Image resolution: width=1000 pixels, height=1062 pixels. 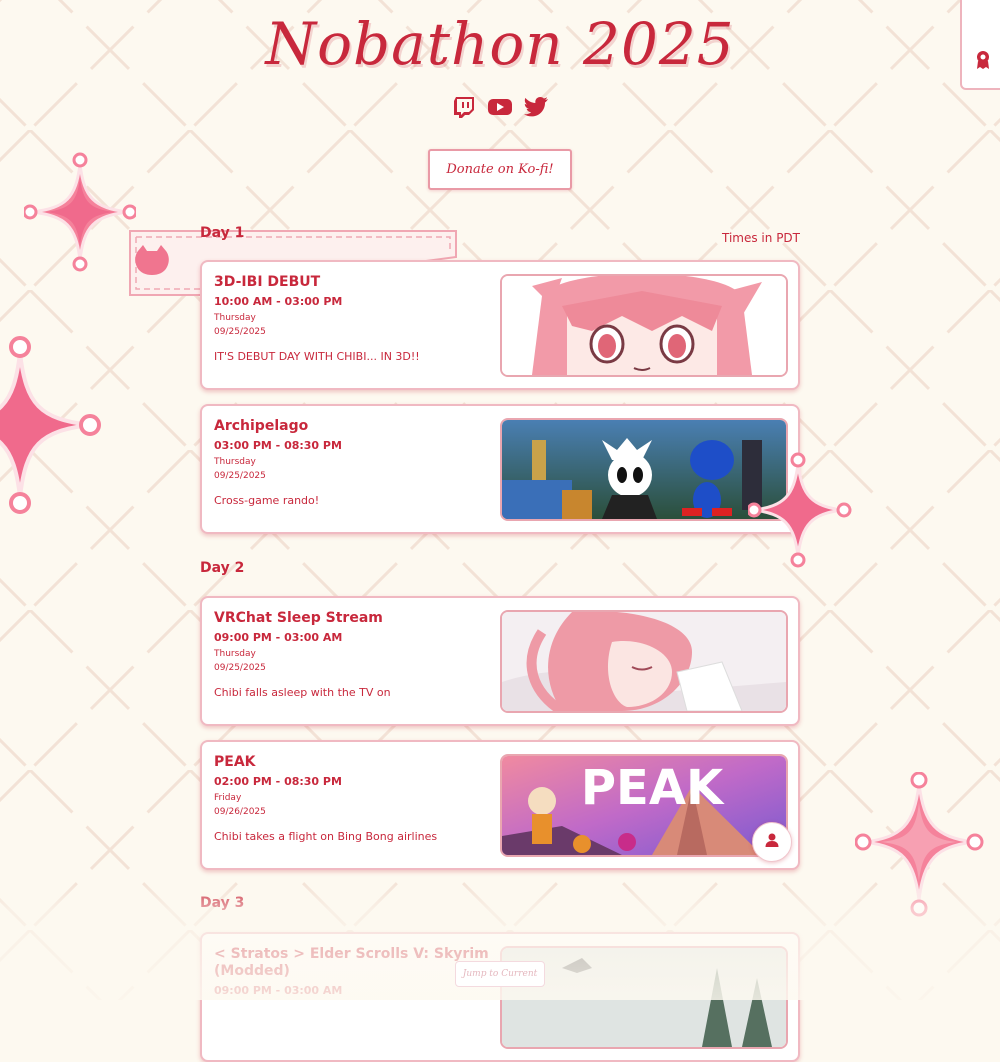 I want to click on event-description: Chibi falls asleep with the TV on, so click(x=302, y=692).